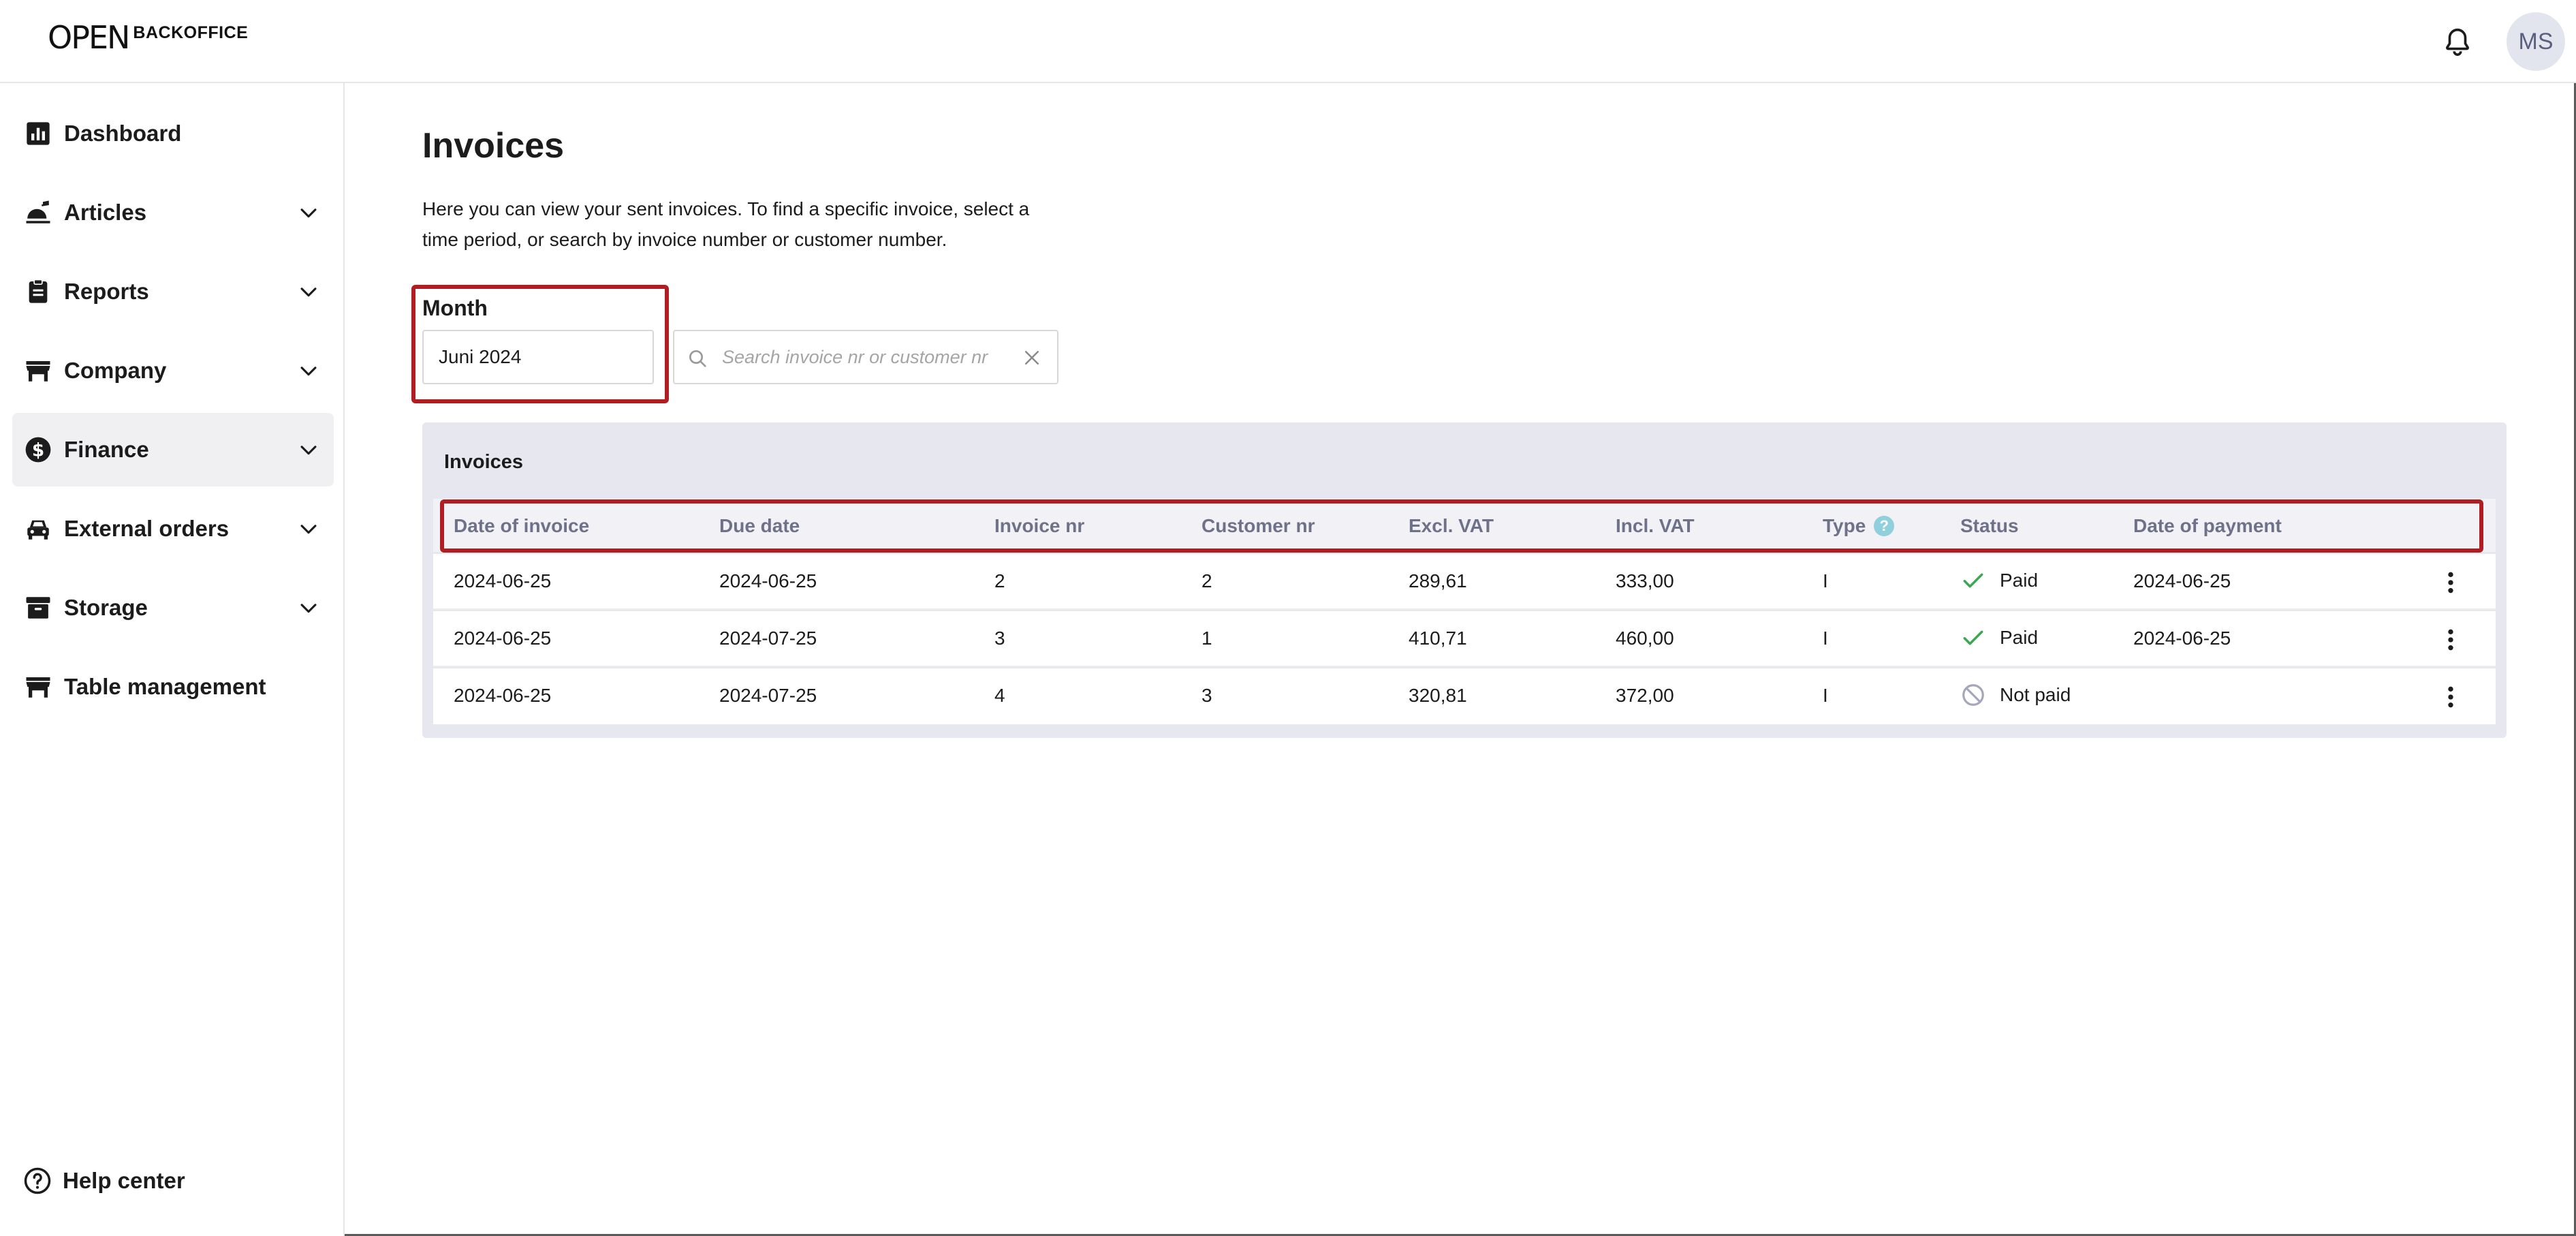  What do you see at coordinates (484, 462) in the screenshot?
I see `card-title: Invoices` at bounding box center [484, 462].